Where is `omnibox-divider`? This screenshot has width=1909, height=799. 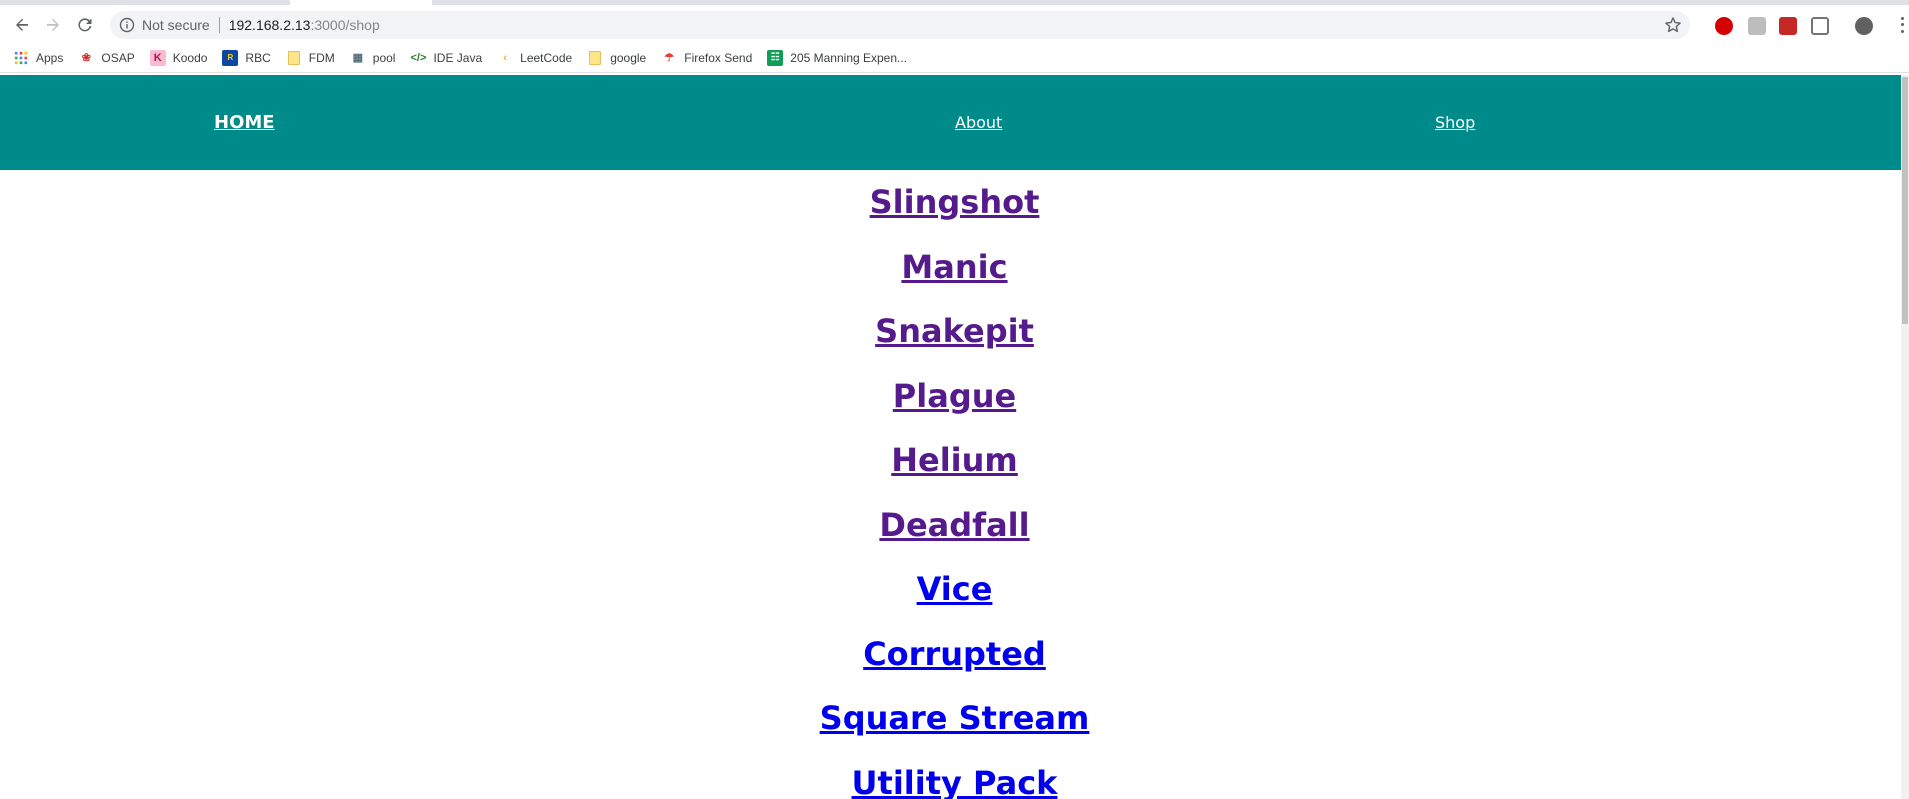 omnibox-divider is located at coordinates (219, 25).